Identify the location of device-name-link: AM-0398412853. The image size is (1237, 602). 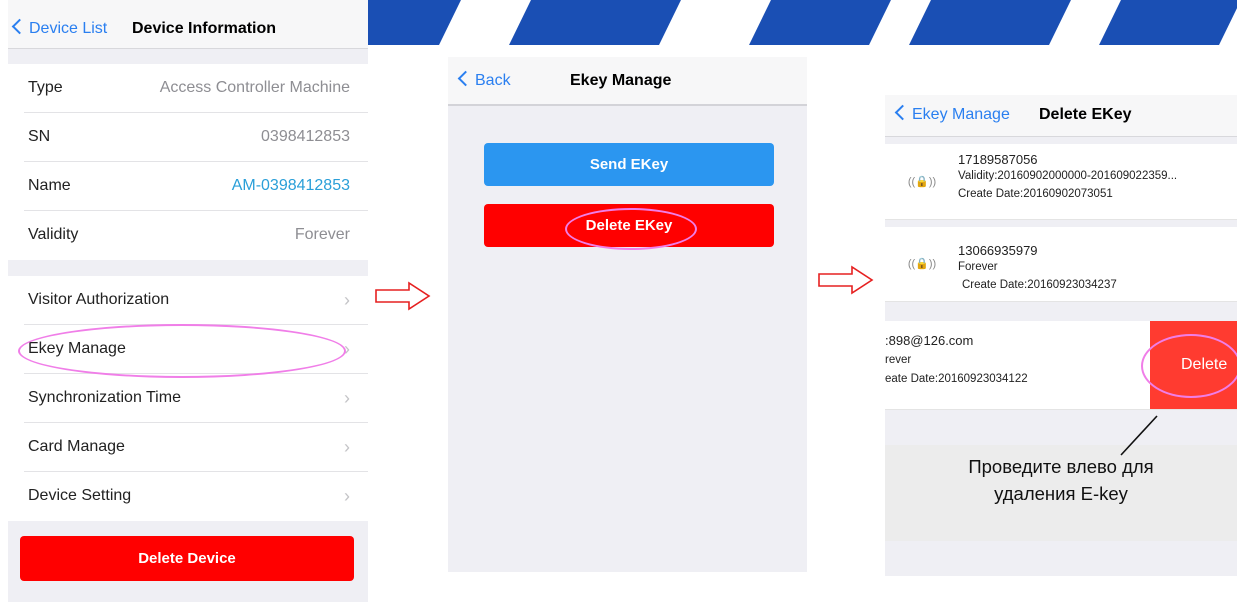
(291, 186).